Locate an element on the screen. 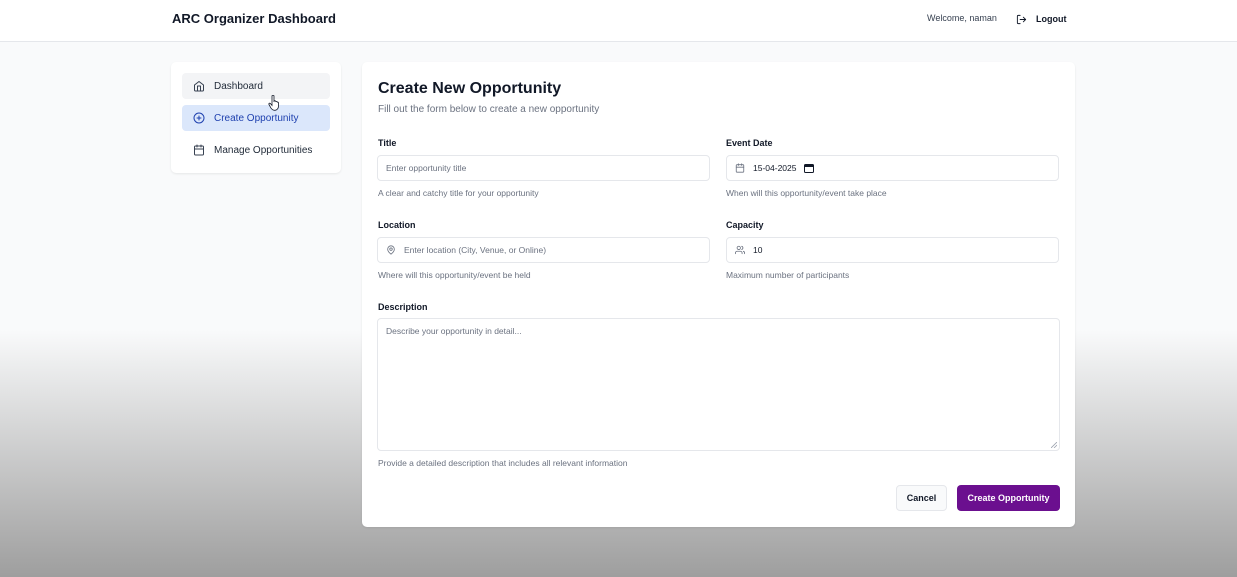 This screenshot has width=1237, height=577. description-label: Description is located at coordinates (403, 307).